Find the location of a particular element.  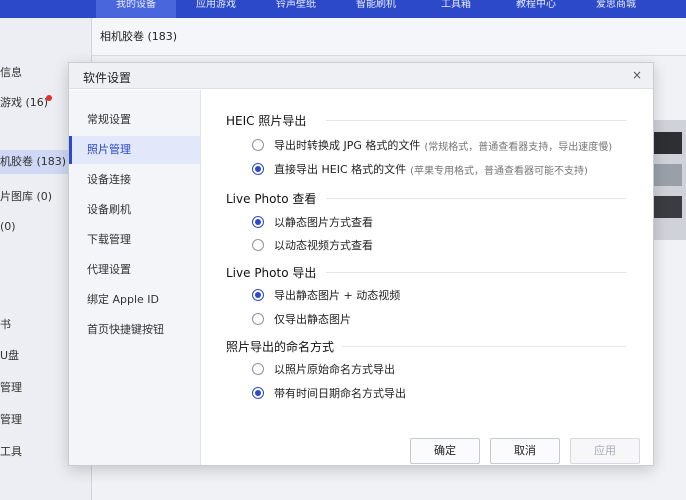

tab-tutorials: 教程中心 is located at coordinates (536, 9).